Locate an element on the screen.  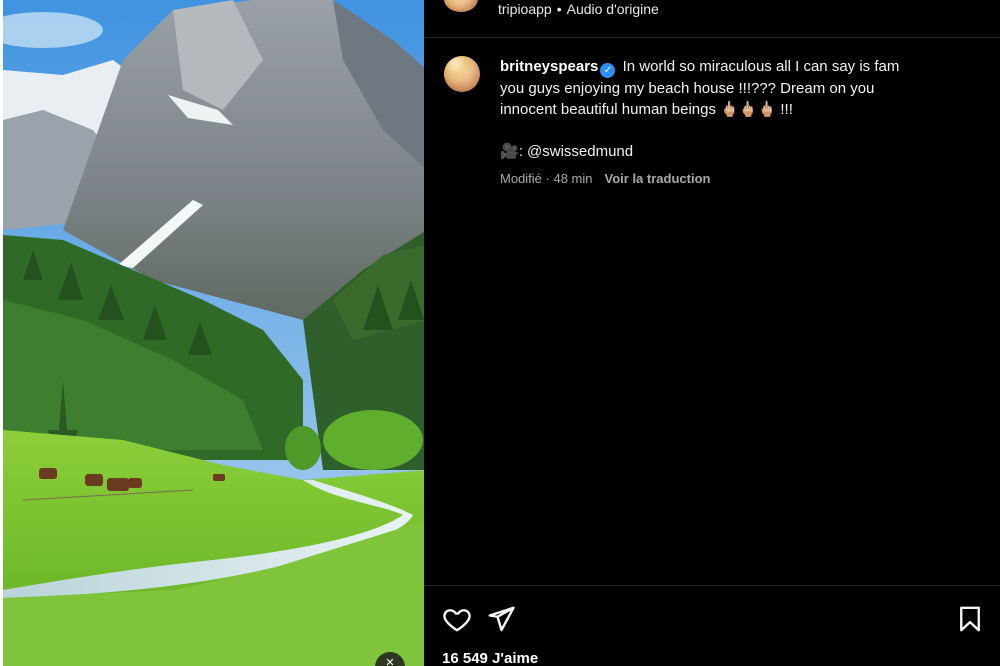
caption-line-3: innocent beautiful human beings is located at coordinates (608, 109).